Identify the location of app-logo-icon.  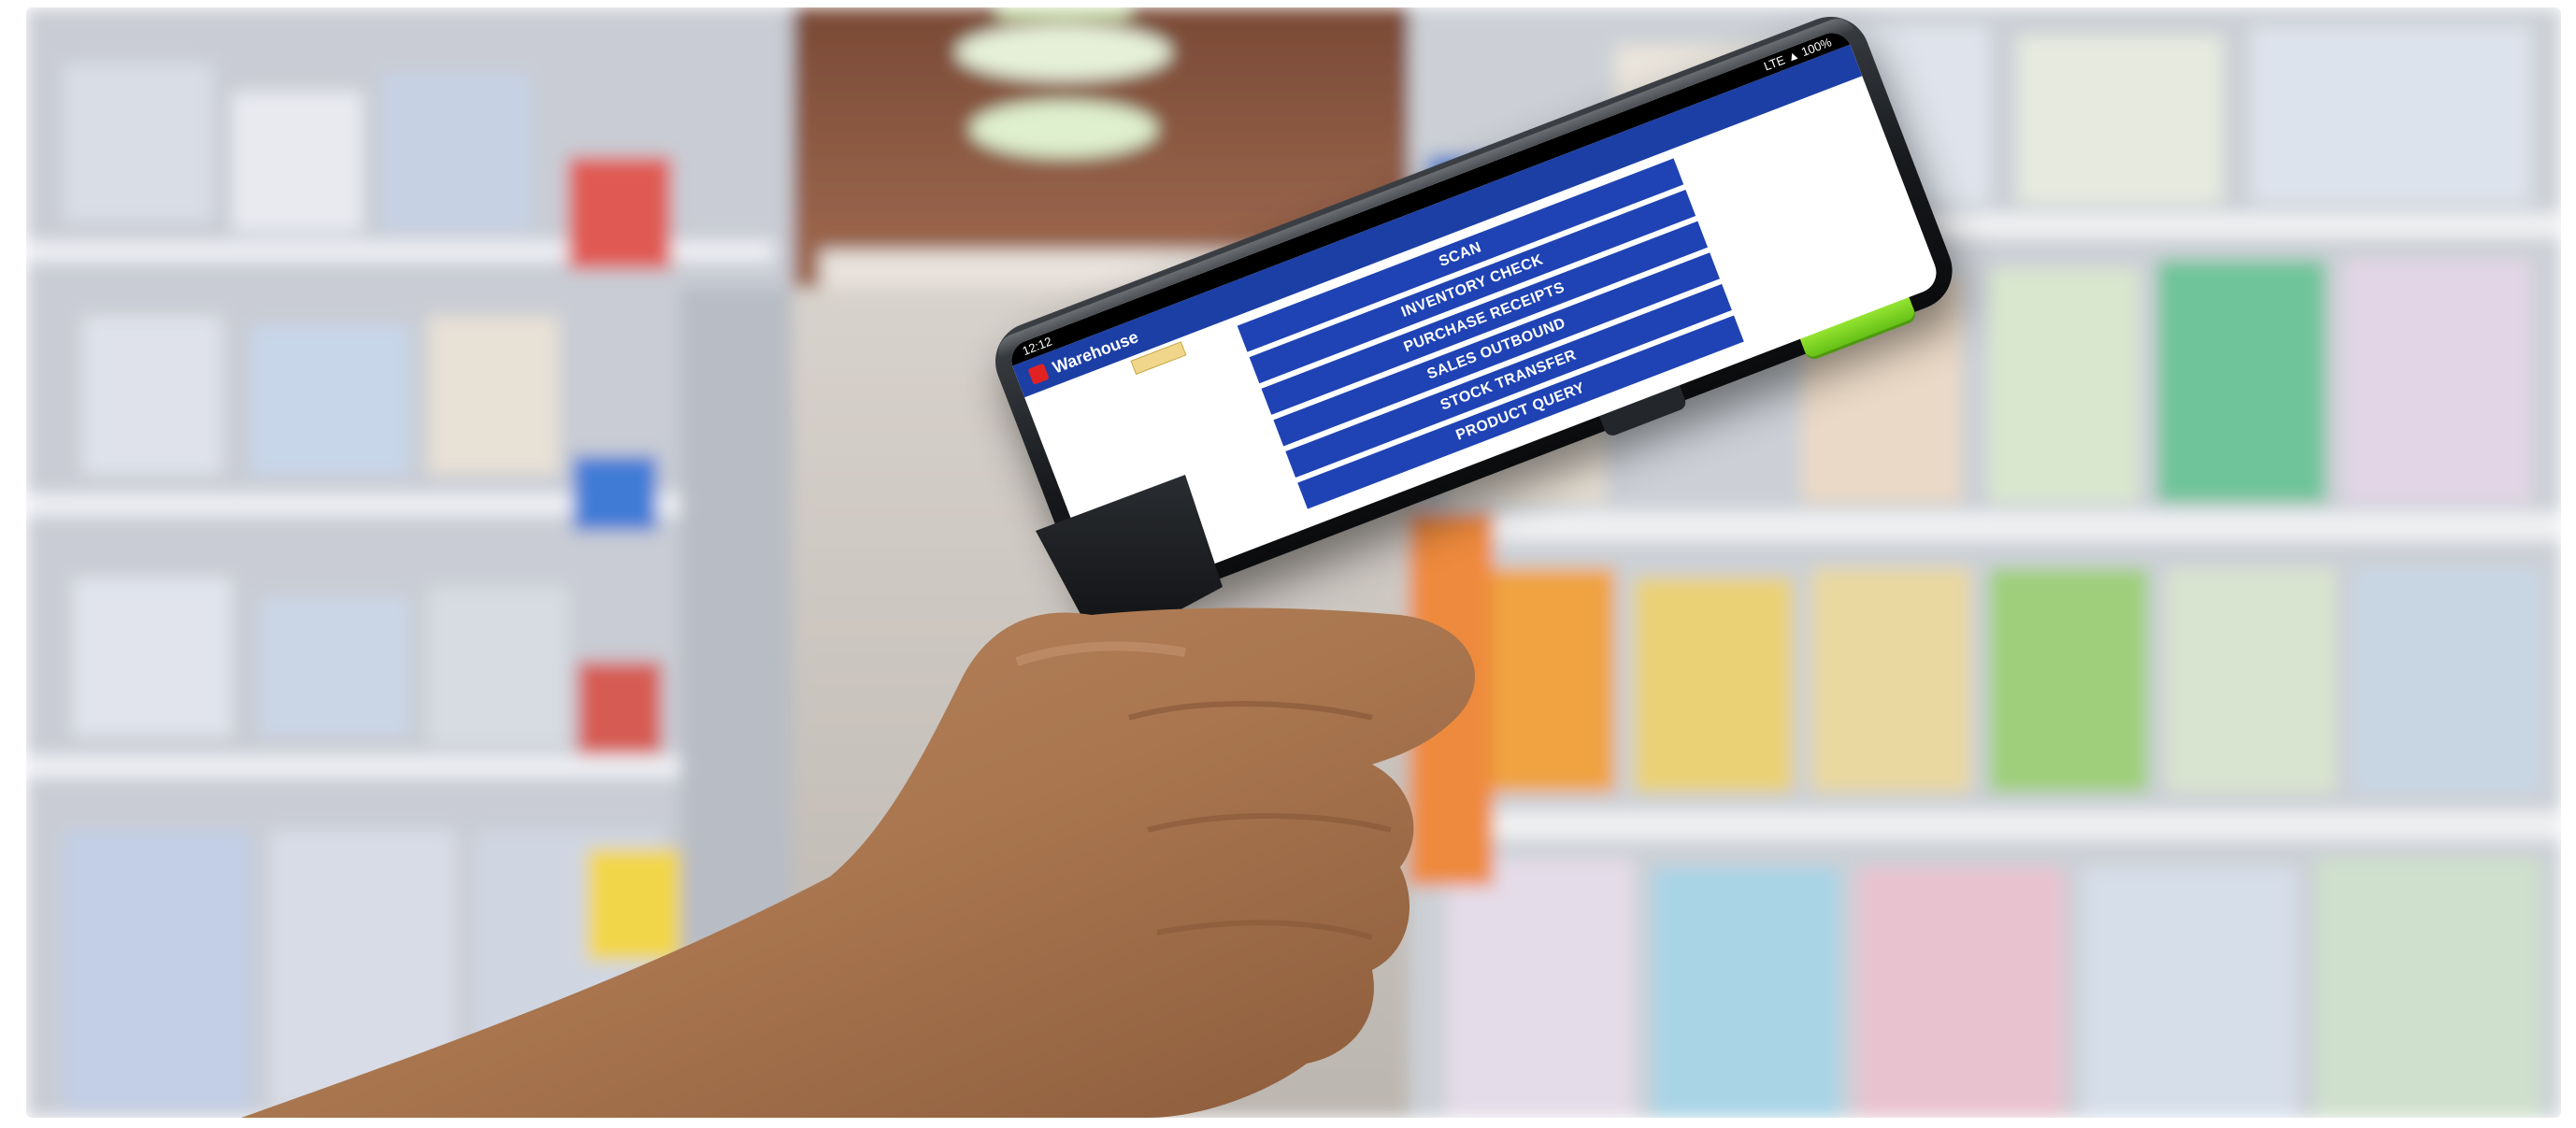
(1038, 374).